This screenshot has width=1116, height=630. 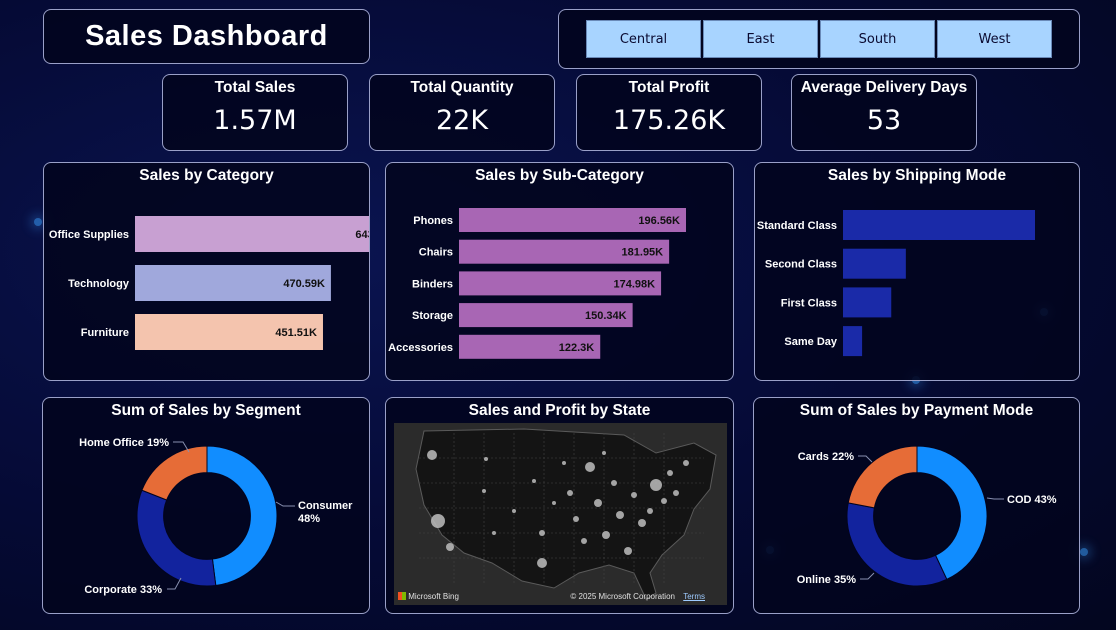 What do you see at coordinates (124, 443) in the screenshot?
I see `slice-label: Home Office 19%` at bounding box center [124, 443].